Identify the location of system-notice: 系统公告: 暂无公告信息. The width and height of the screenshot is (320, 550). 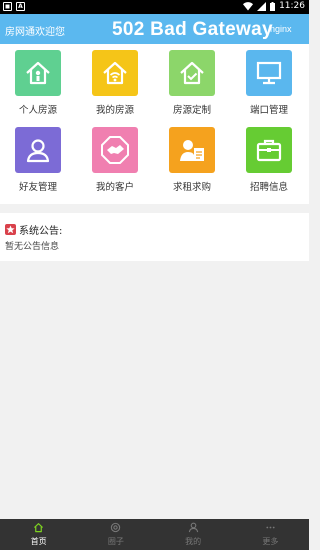
(154, 237).